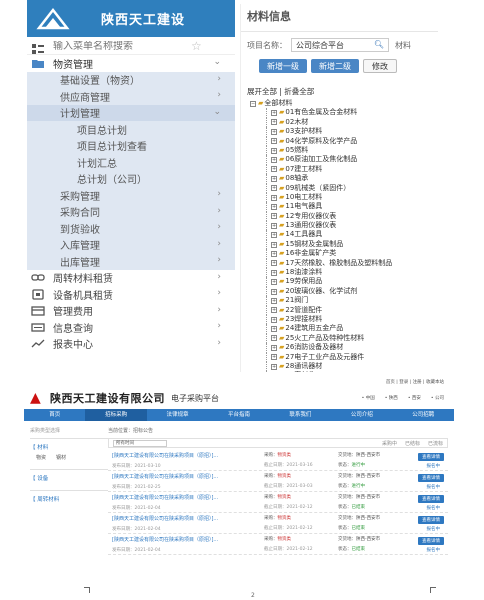  Describe the element at coordinates (196, 46) in the screenshot. I see `favorite-star-icon: ☆` at that location.